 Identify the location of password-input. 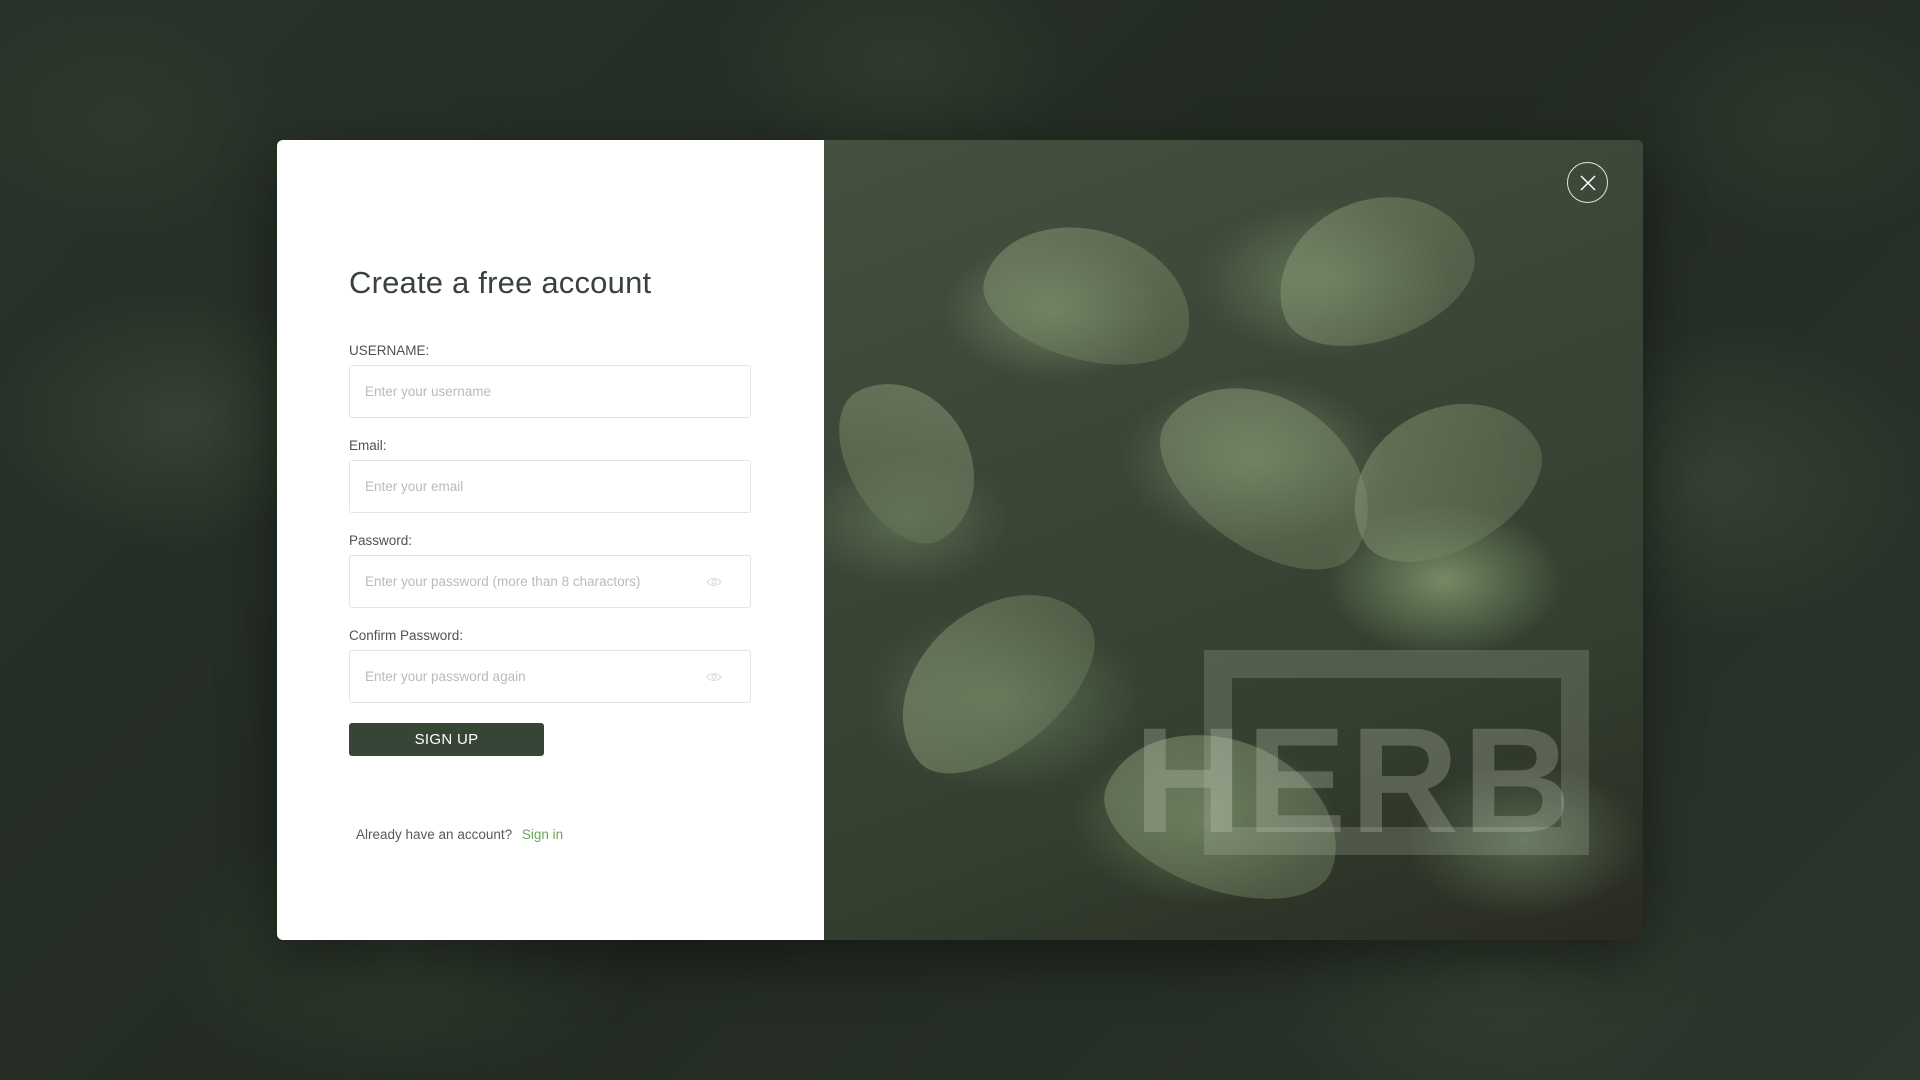
(550, 581).